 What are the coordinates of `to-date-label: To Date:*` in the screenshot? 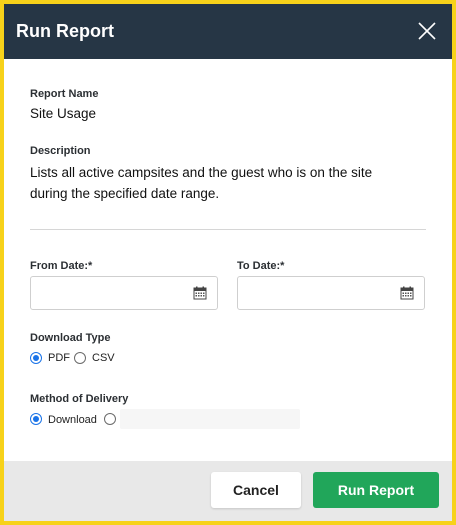 It's located at (261, 266).